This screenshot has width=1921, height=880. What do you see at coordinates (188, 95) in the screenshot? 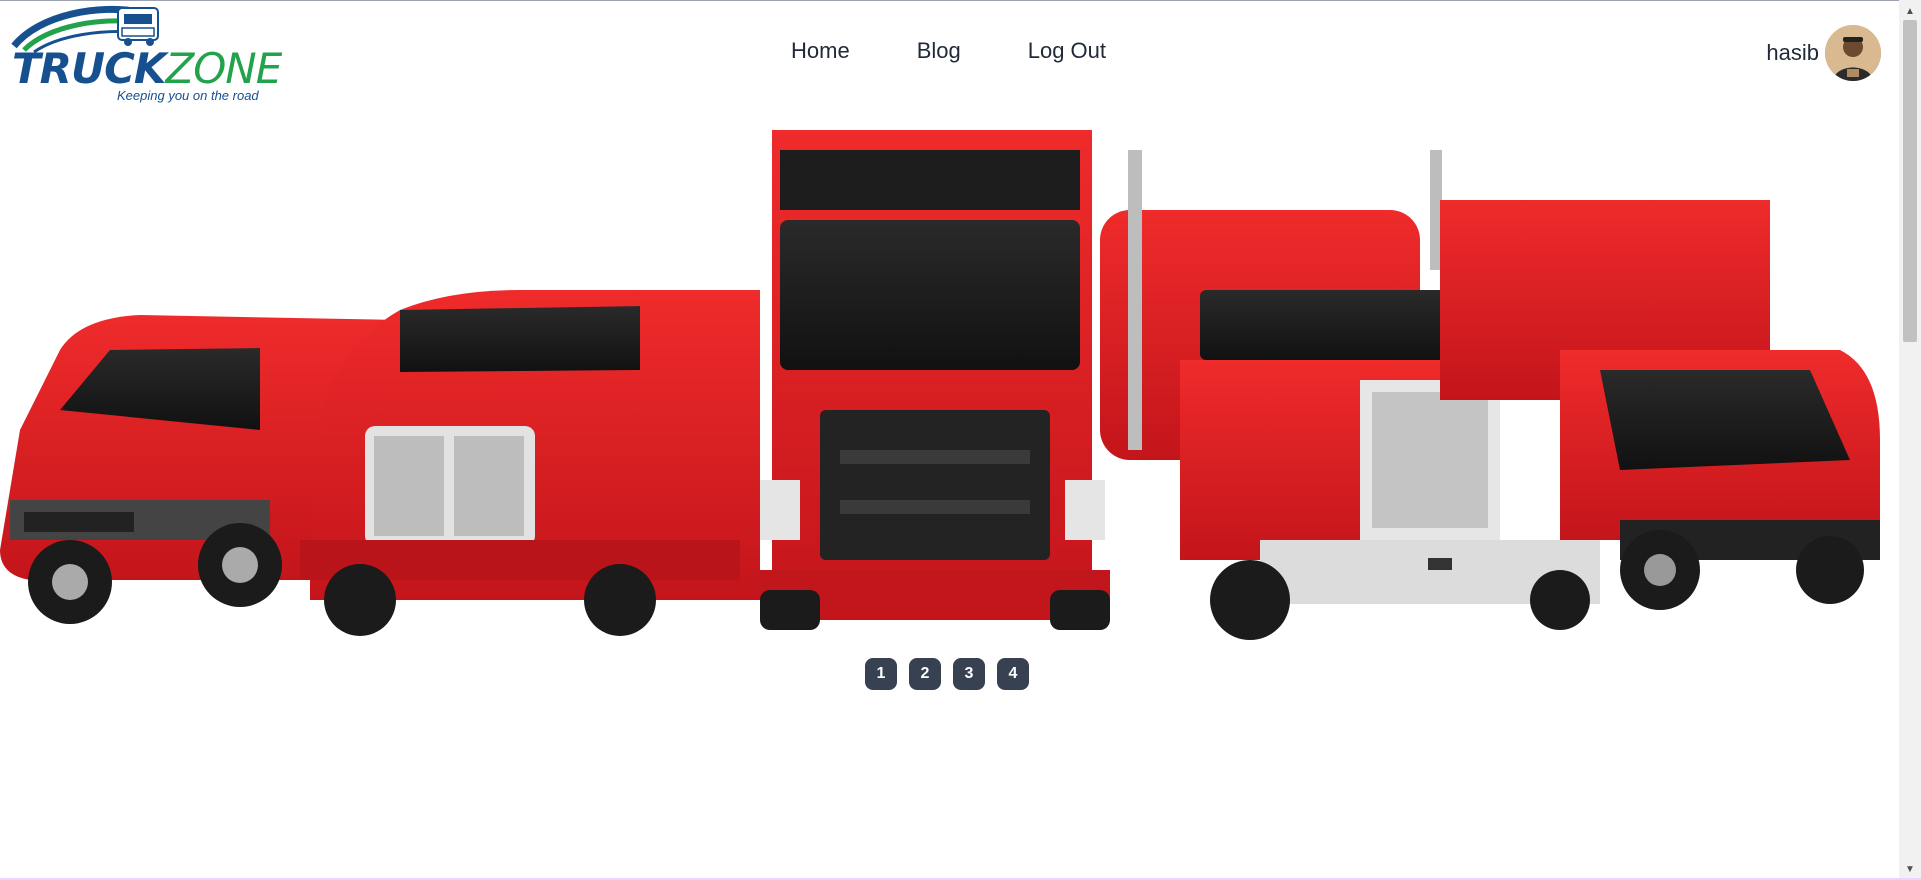
I see `brand-tagline: Keeping you on the road` at bounding box center [188, 95].